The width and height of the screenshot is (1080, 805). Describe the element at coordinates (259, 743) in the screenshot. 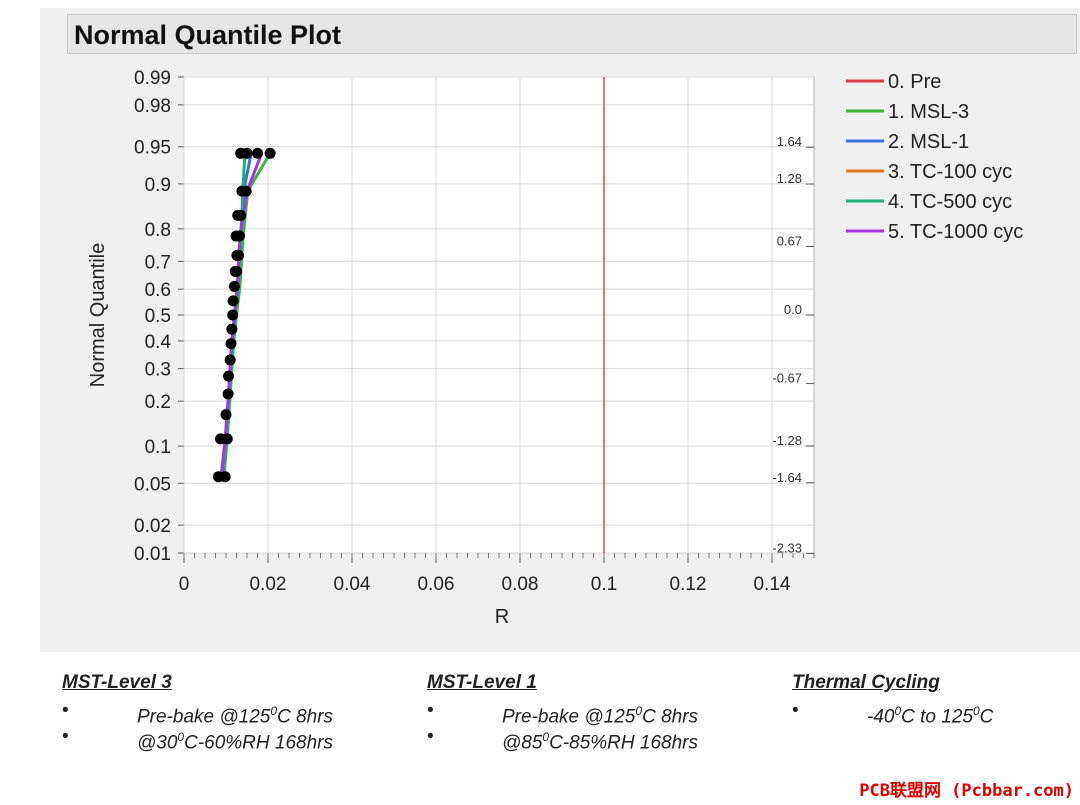

I see `note-text: C-60%RH 168hrs` at that location.